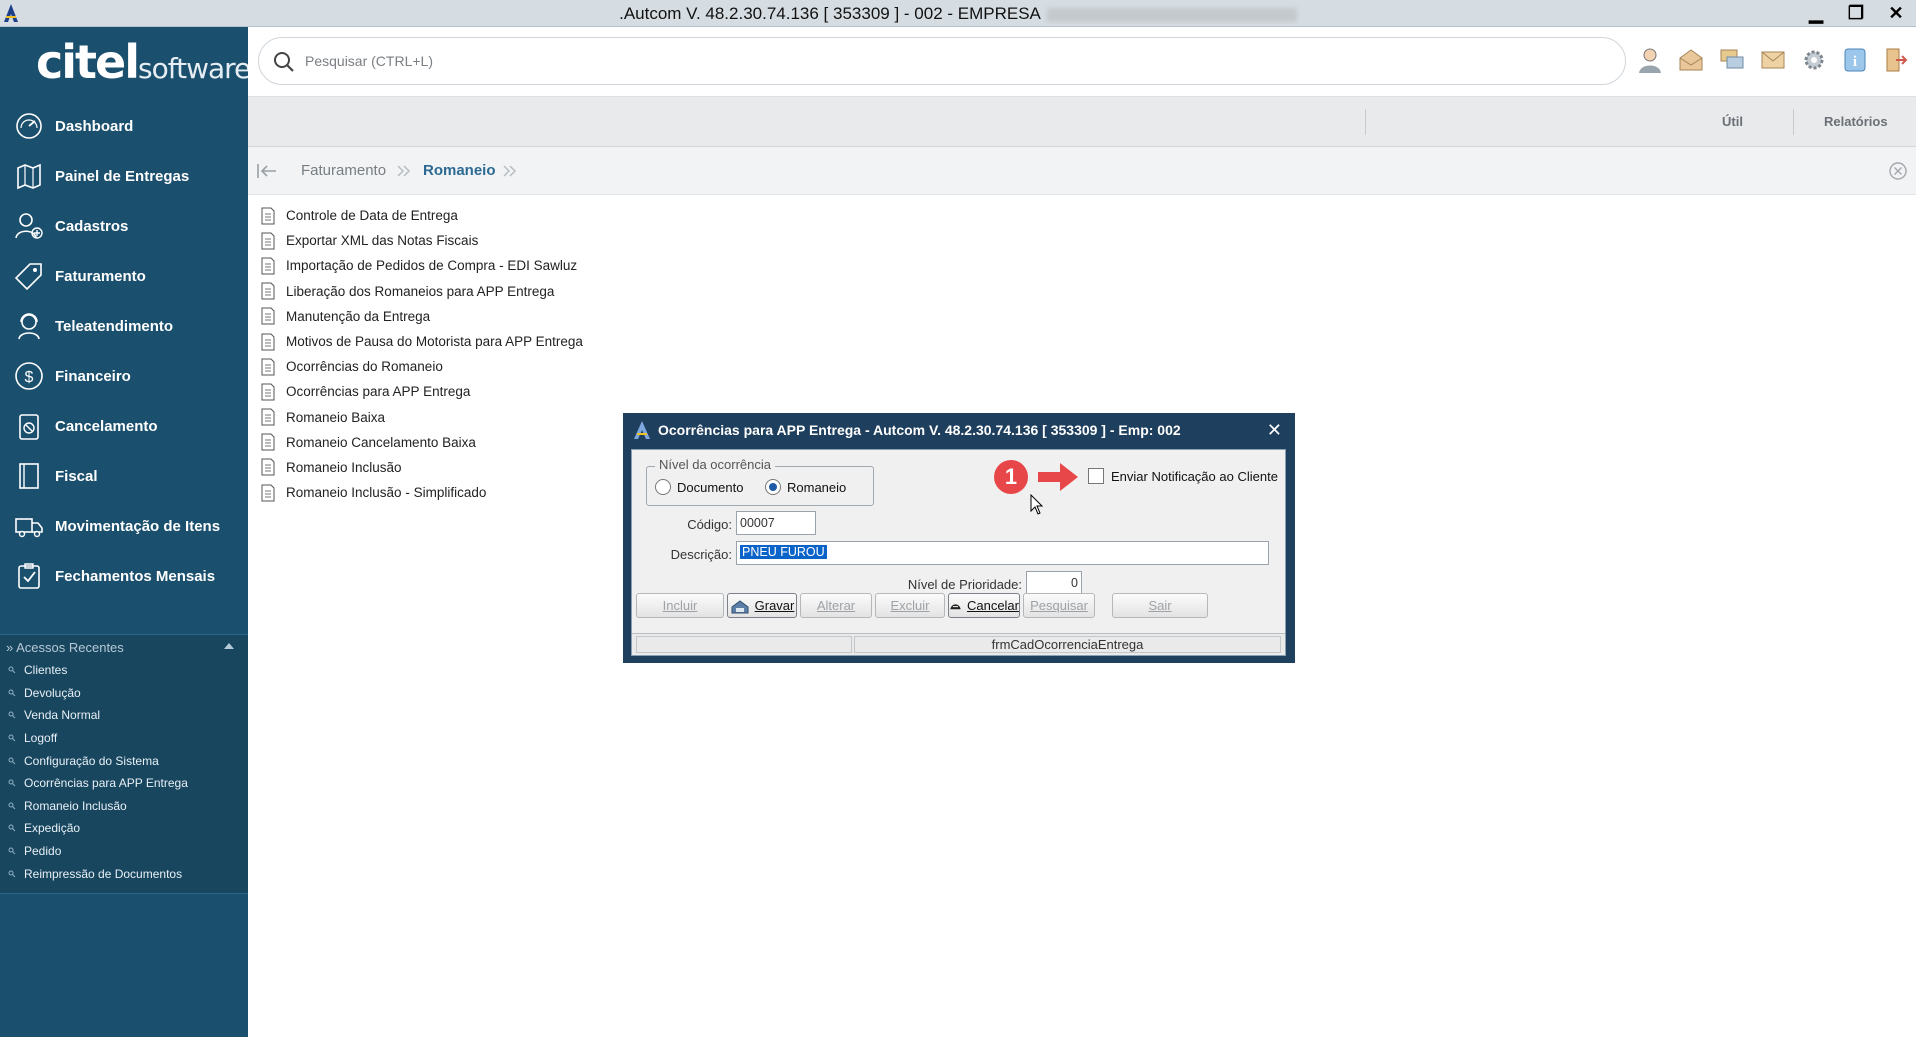 This screenshot has width=1916, height=1037. I want to click on breadcrumb: Faturamento Romaneio, so click(1082, 171).